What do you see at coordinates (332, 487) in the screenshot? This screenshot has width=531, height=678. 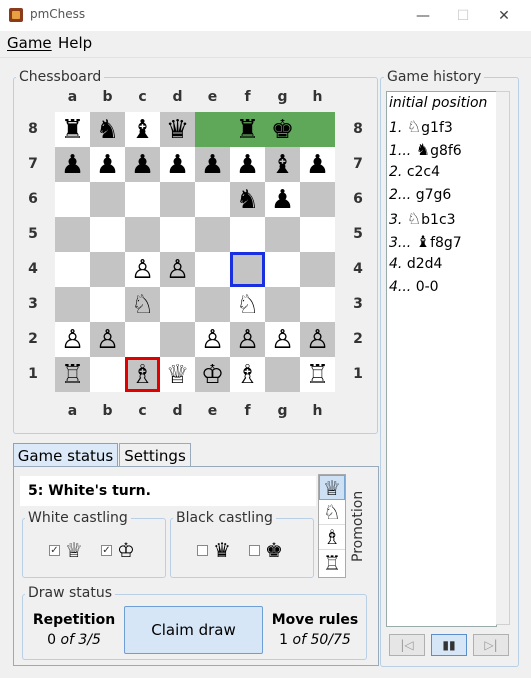 I see `promote-queen-button: ♕` at bounding box center [332, 487].